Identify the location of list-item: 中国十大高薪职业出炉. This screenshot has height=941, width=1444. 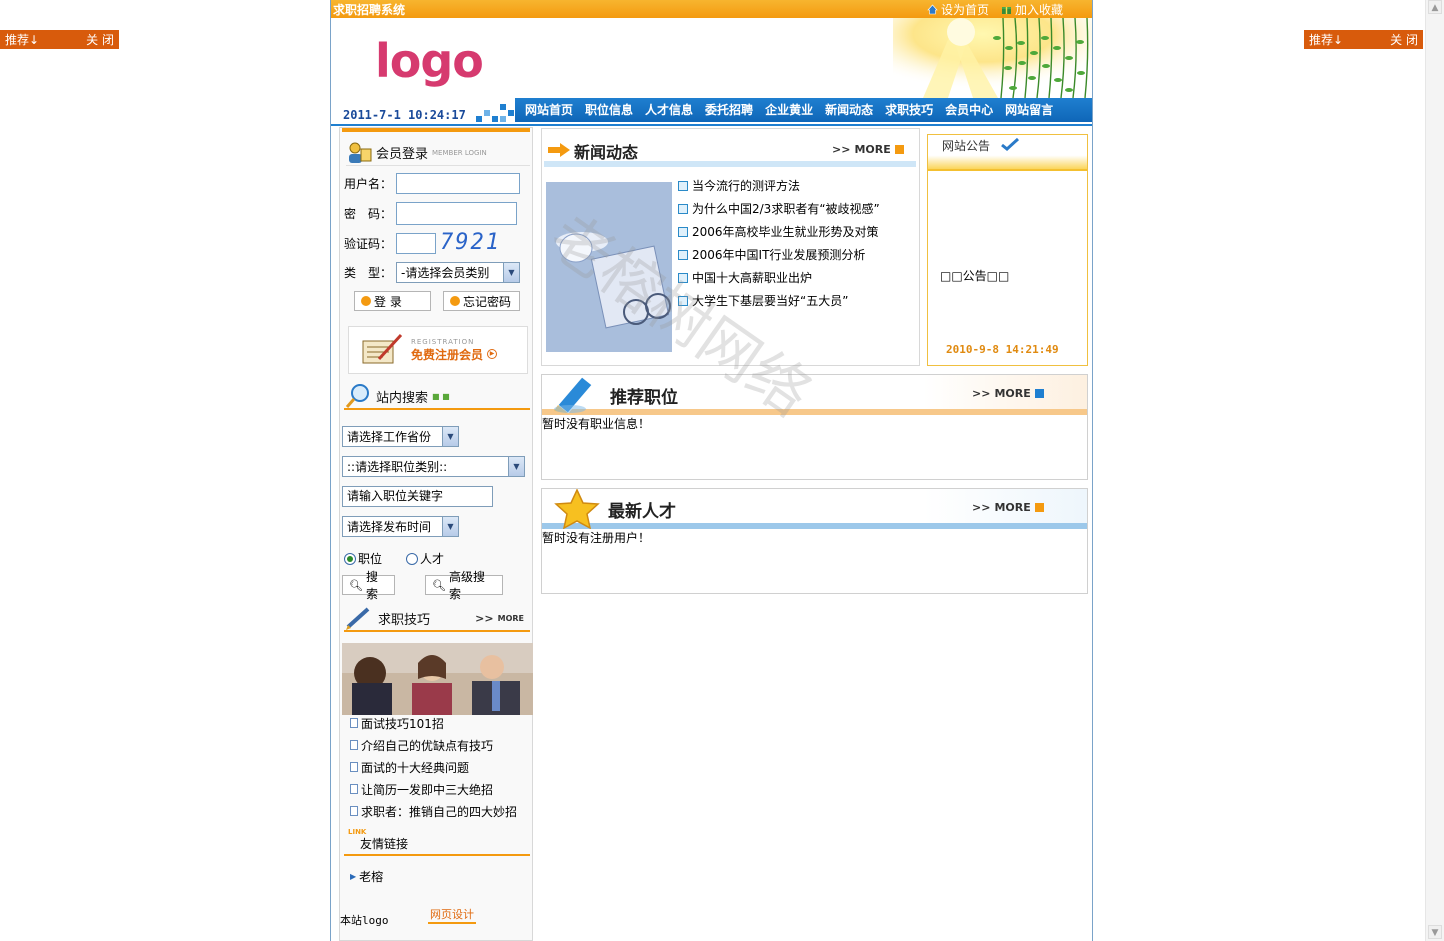
(797, 277).